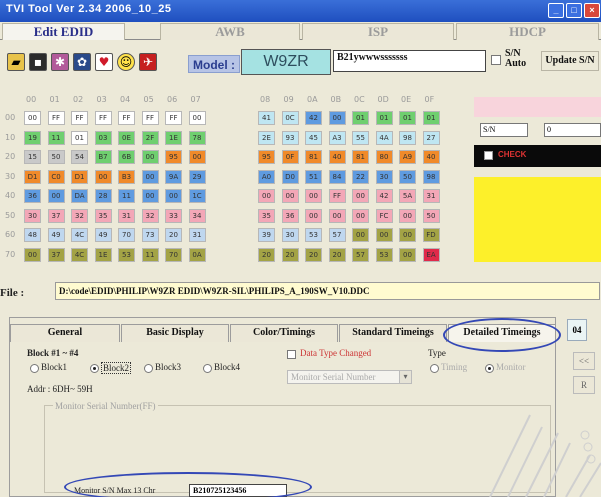 The width and height of the screenshot is (601, 497). Describe the element at coordinates (197, 215) in the screenshot. I see `hex-cell: 34` at that location.